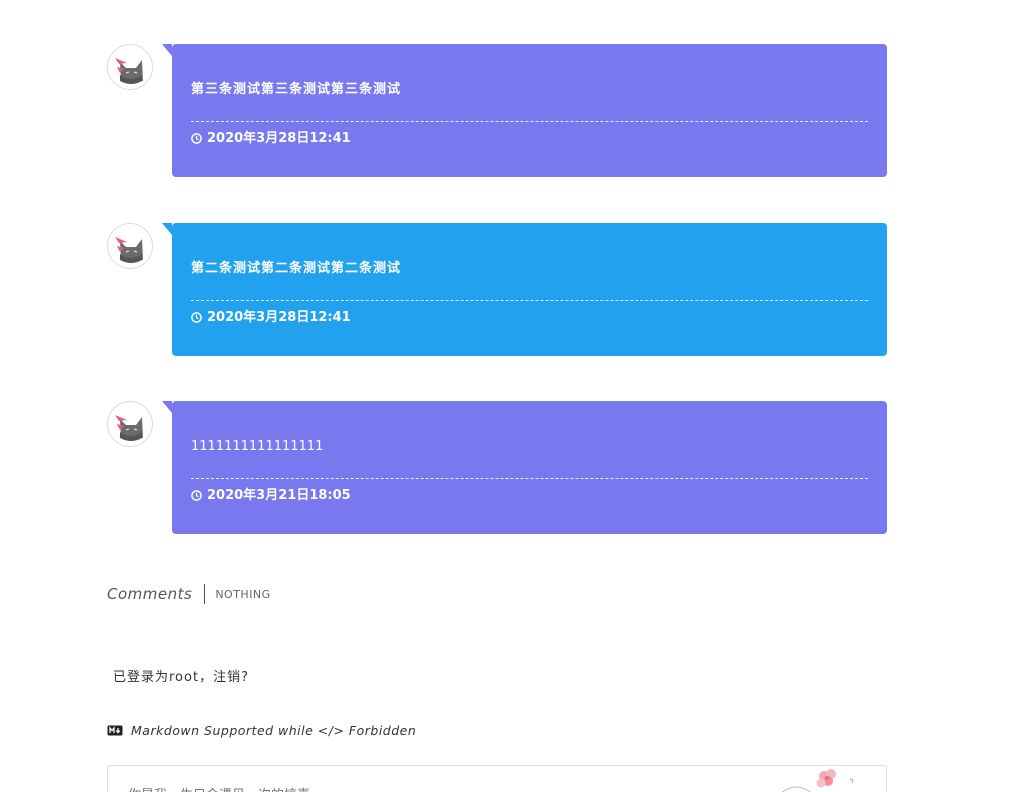  I want to click on comments-title: Comments, so click(150, 594).